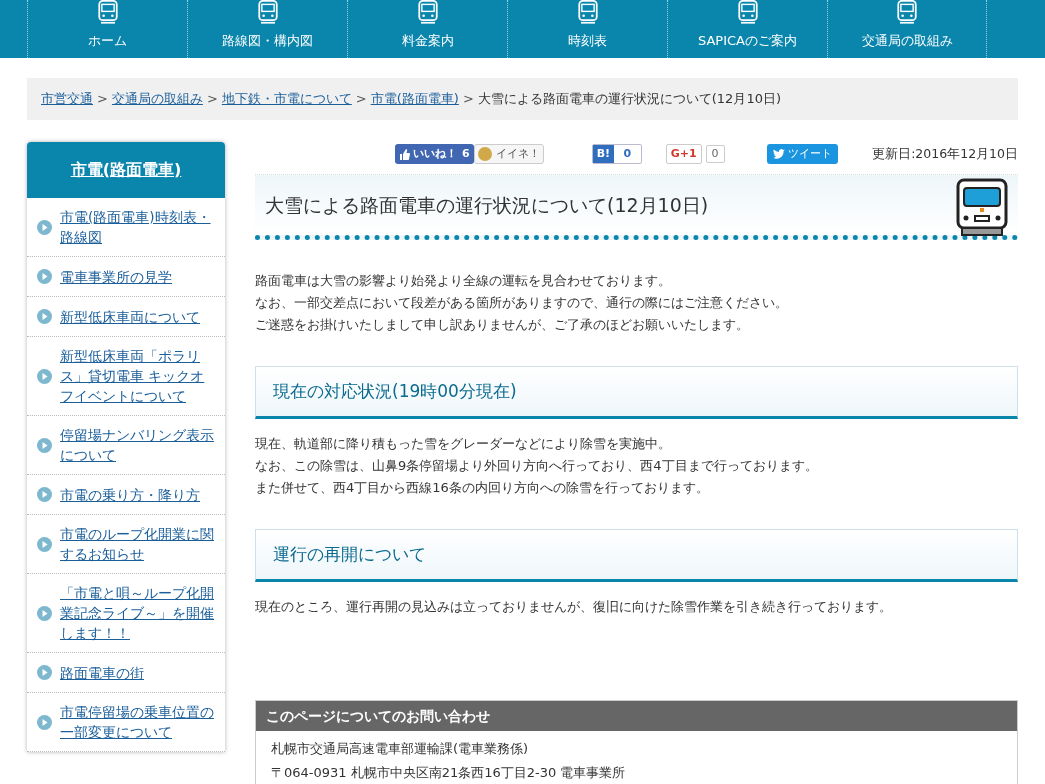  I want to click on mixi-check-button: イイネ！, so click(508, 154).